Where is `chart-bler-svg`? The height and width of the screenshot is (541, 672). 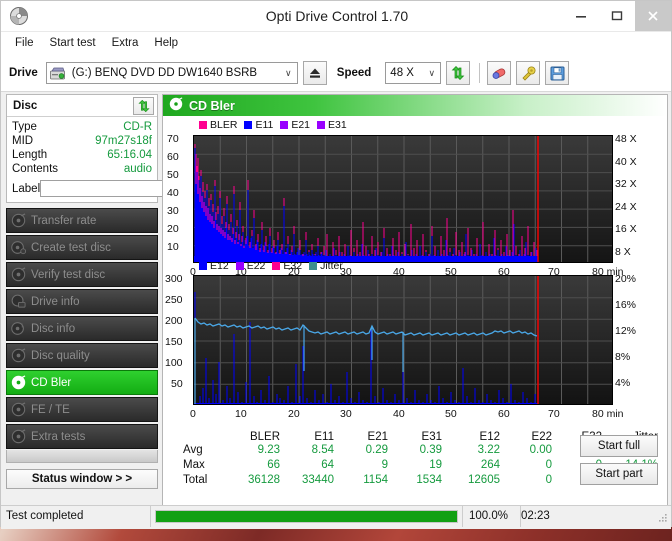
chart-bler-svg is located at coordinates (403, 199).